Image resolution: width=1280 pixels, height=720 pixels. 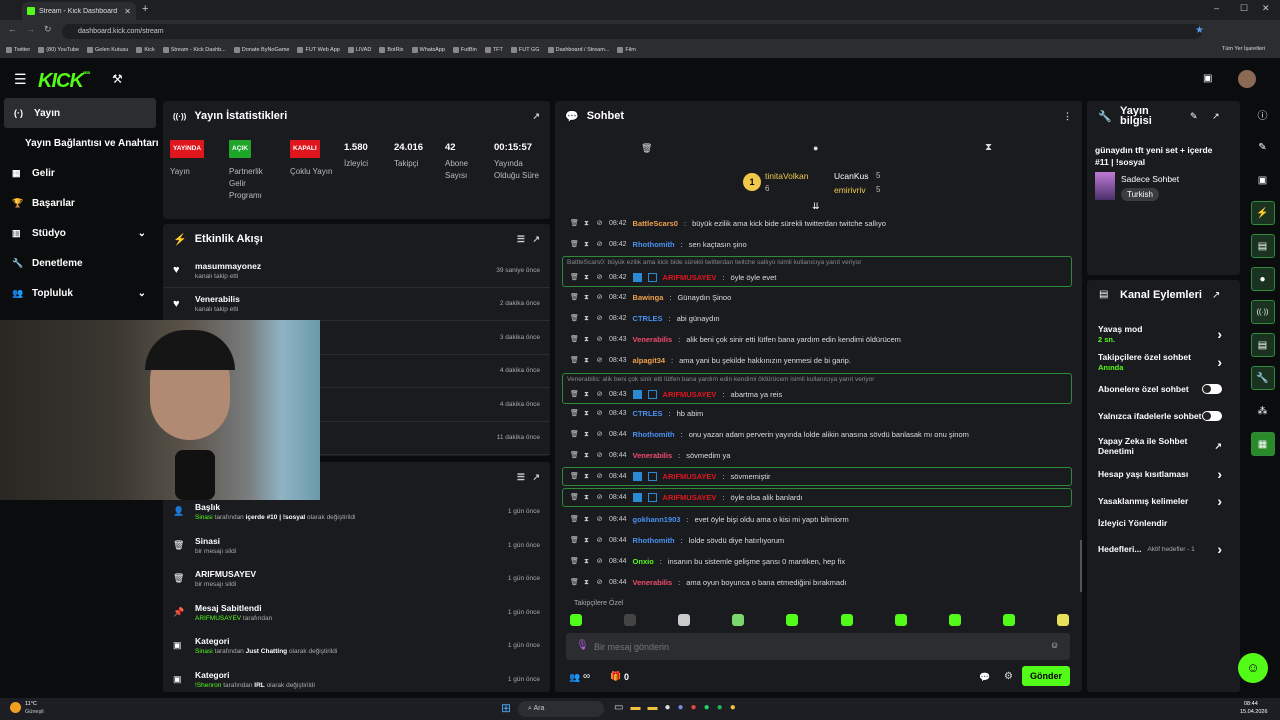 I want to click on channel-action-row: Yavaş mod 2 sn. ›, so click(x=1160, y=334).